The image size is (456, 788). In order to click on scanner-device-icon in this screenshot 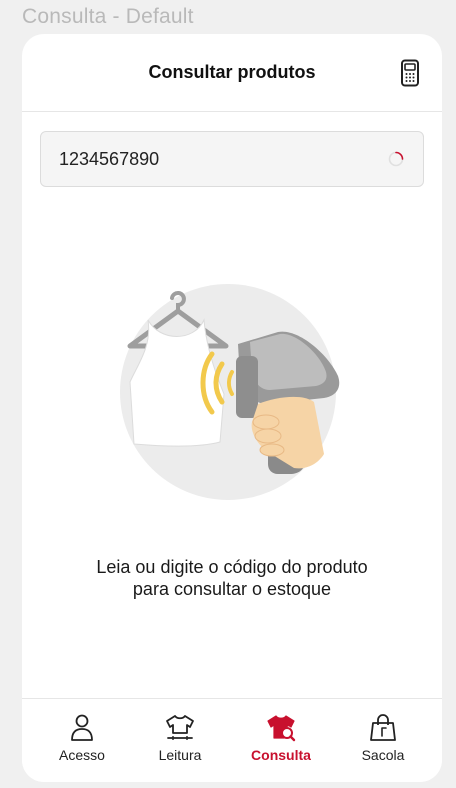, I will do `click(410, 73)`.